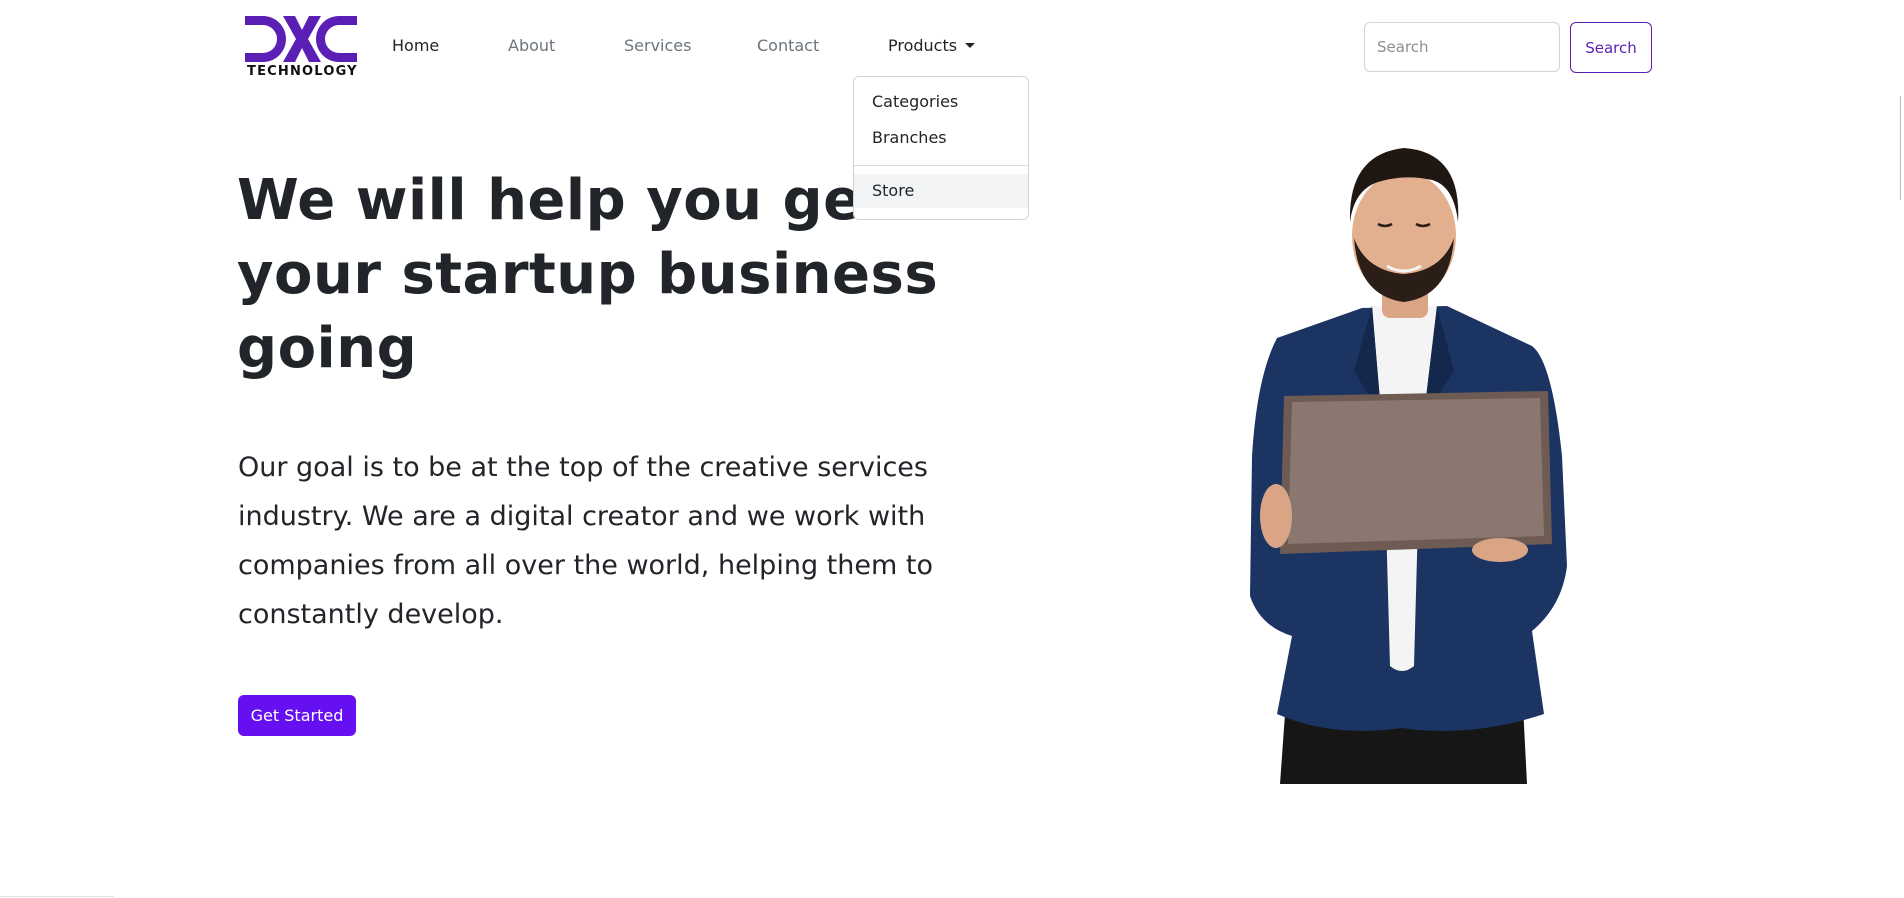 Image resolution: width=1904 pixels, height=898 pixels. I want to click on dropdown-divider, so click(941, 165).